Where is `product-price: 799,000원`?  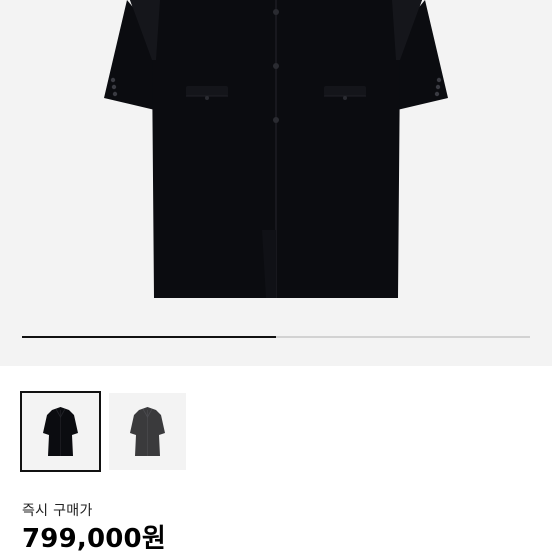 product-price: 799,000원 is located at coordinates (94, 538).